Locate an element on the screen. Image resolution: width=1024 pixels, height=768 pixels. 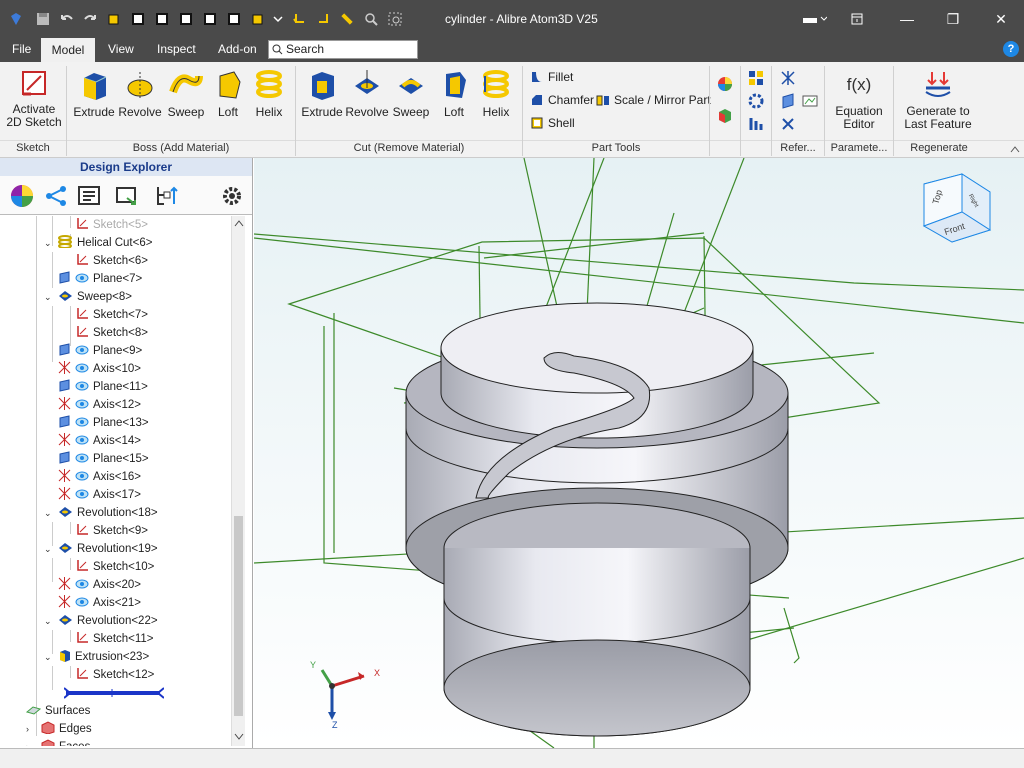
point-ref-icon is located at coordinates (788, 125).